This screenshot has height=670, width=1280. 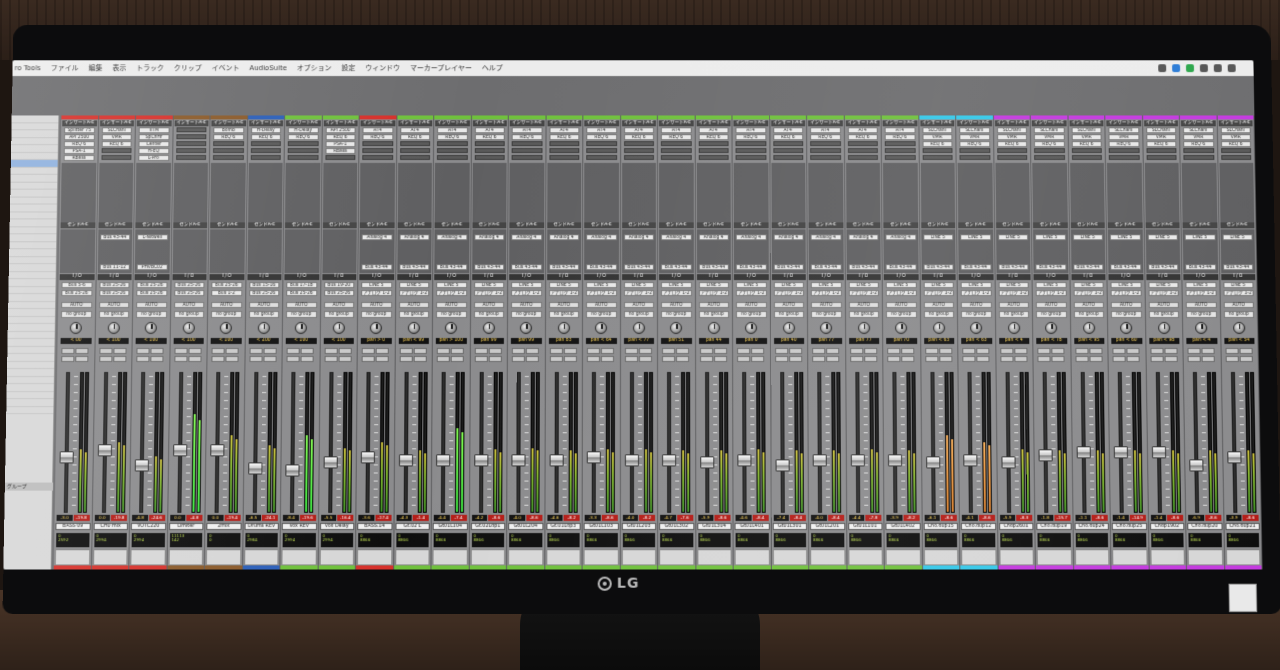 What do you see at coordinates (1013, 237) in the screenshot?
I see `send-slot: LINE 5` at bounding box center [1013, 237].